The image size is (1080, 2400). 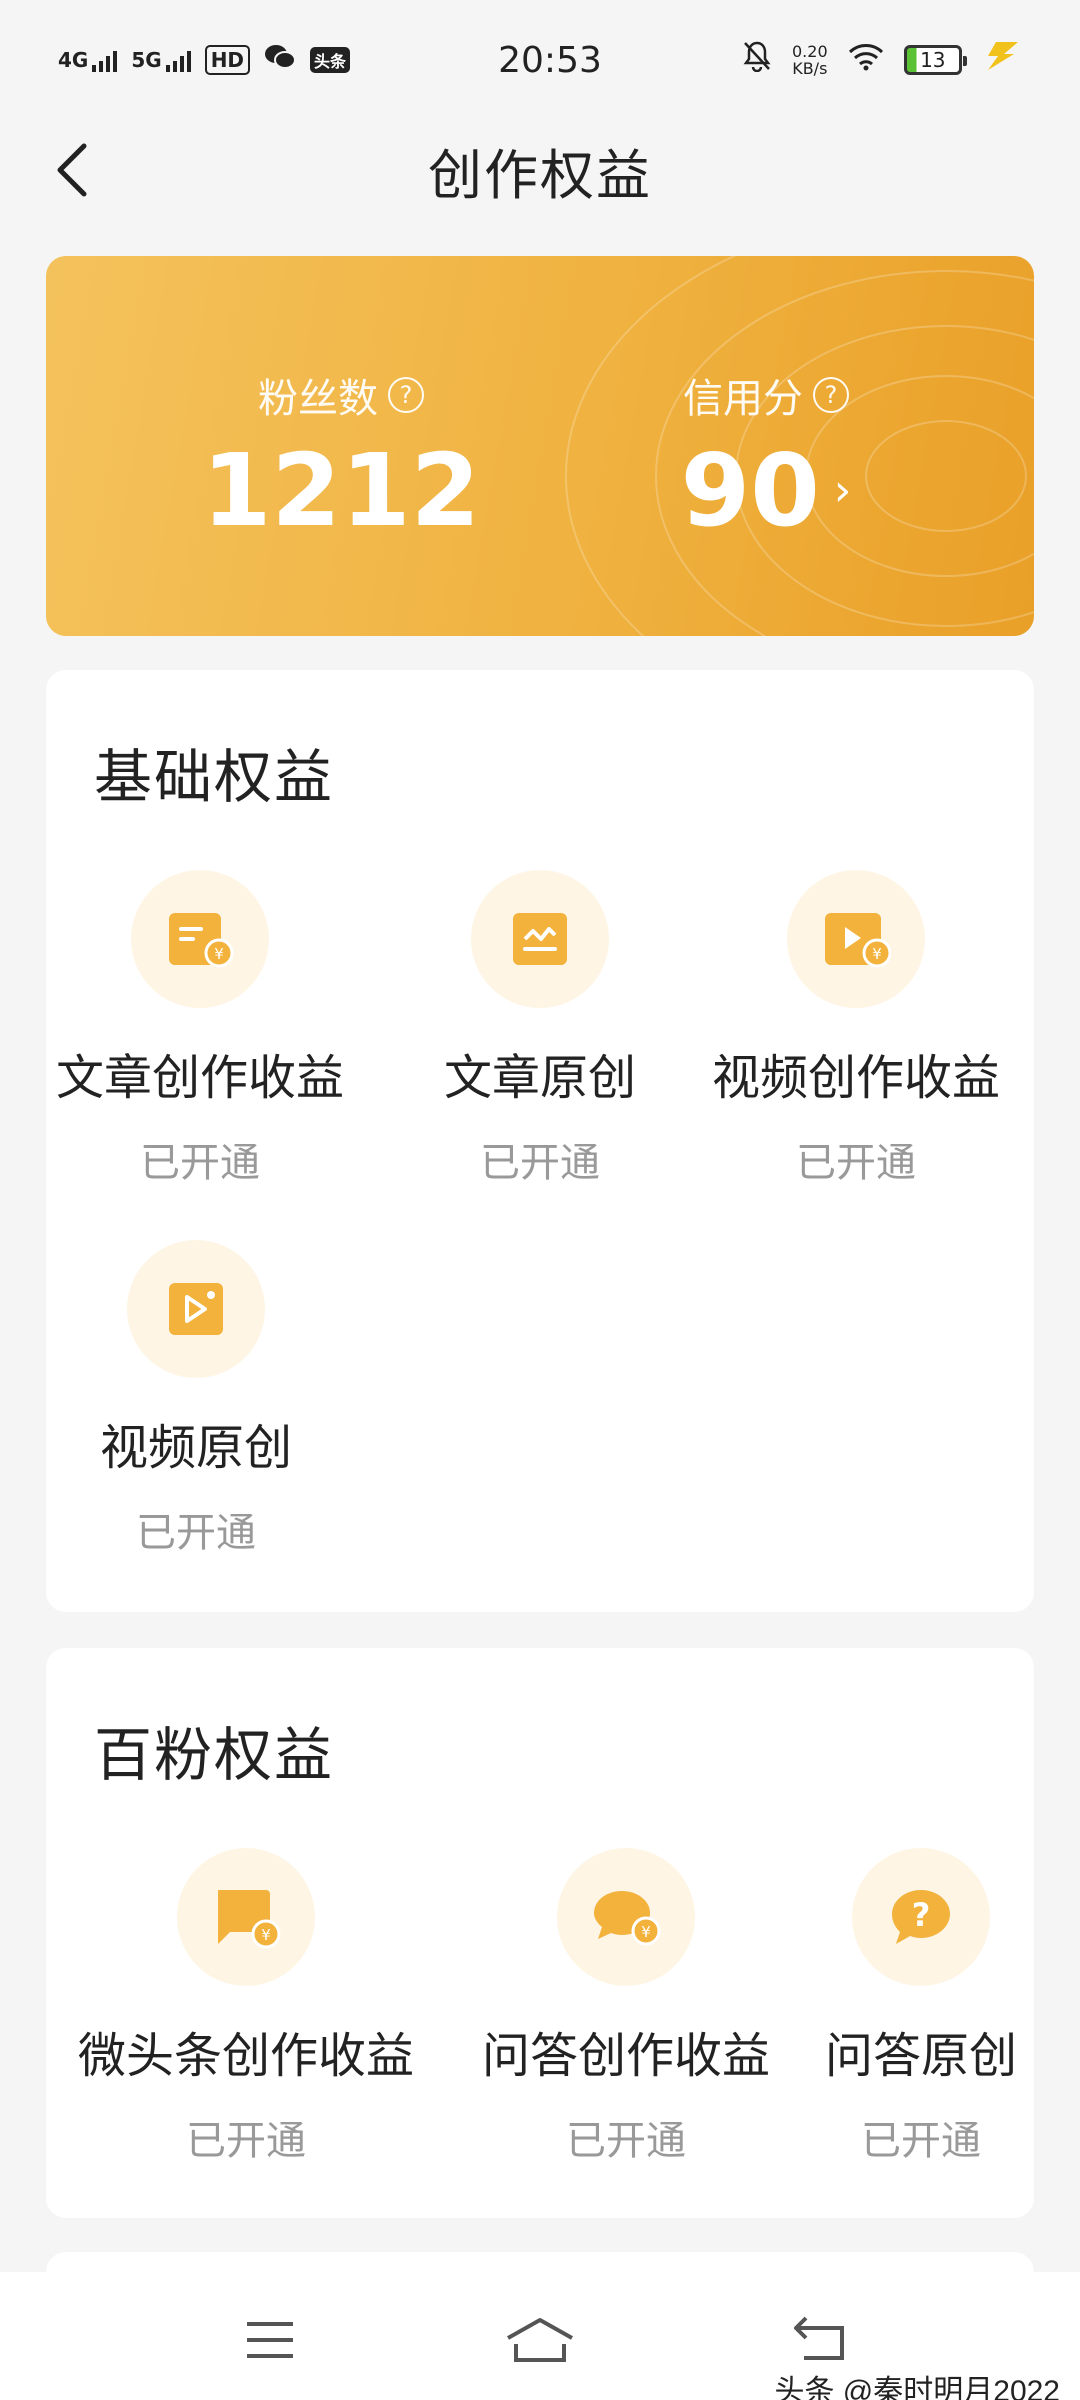 I want to click on page-title: 创作权益, so click(x=540, y=175).